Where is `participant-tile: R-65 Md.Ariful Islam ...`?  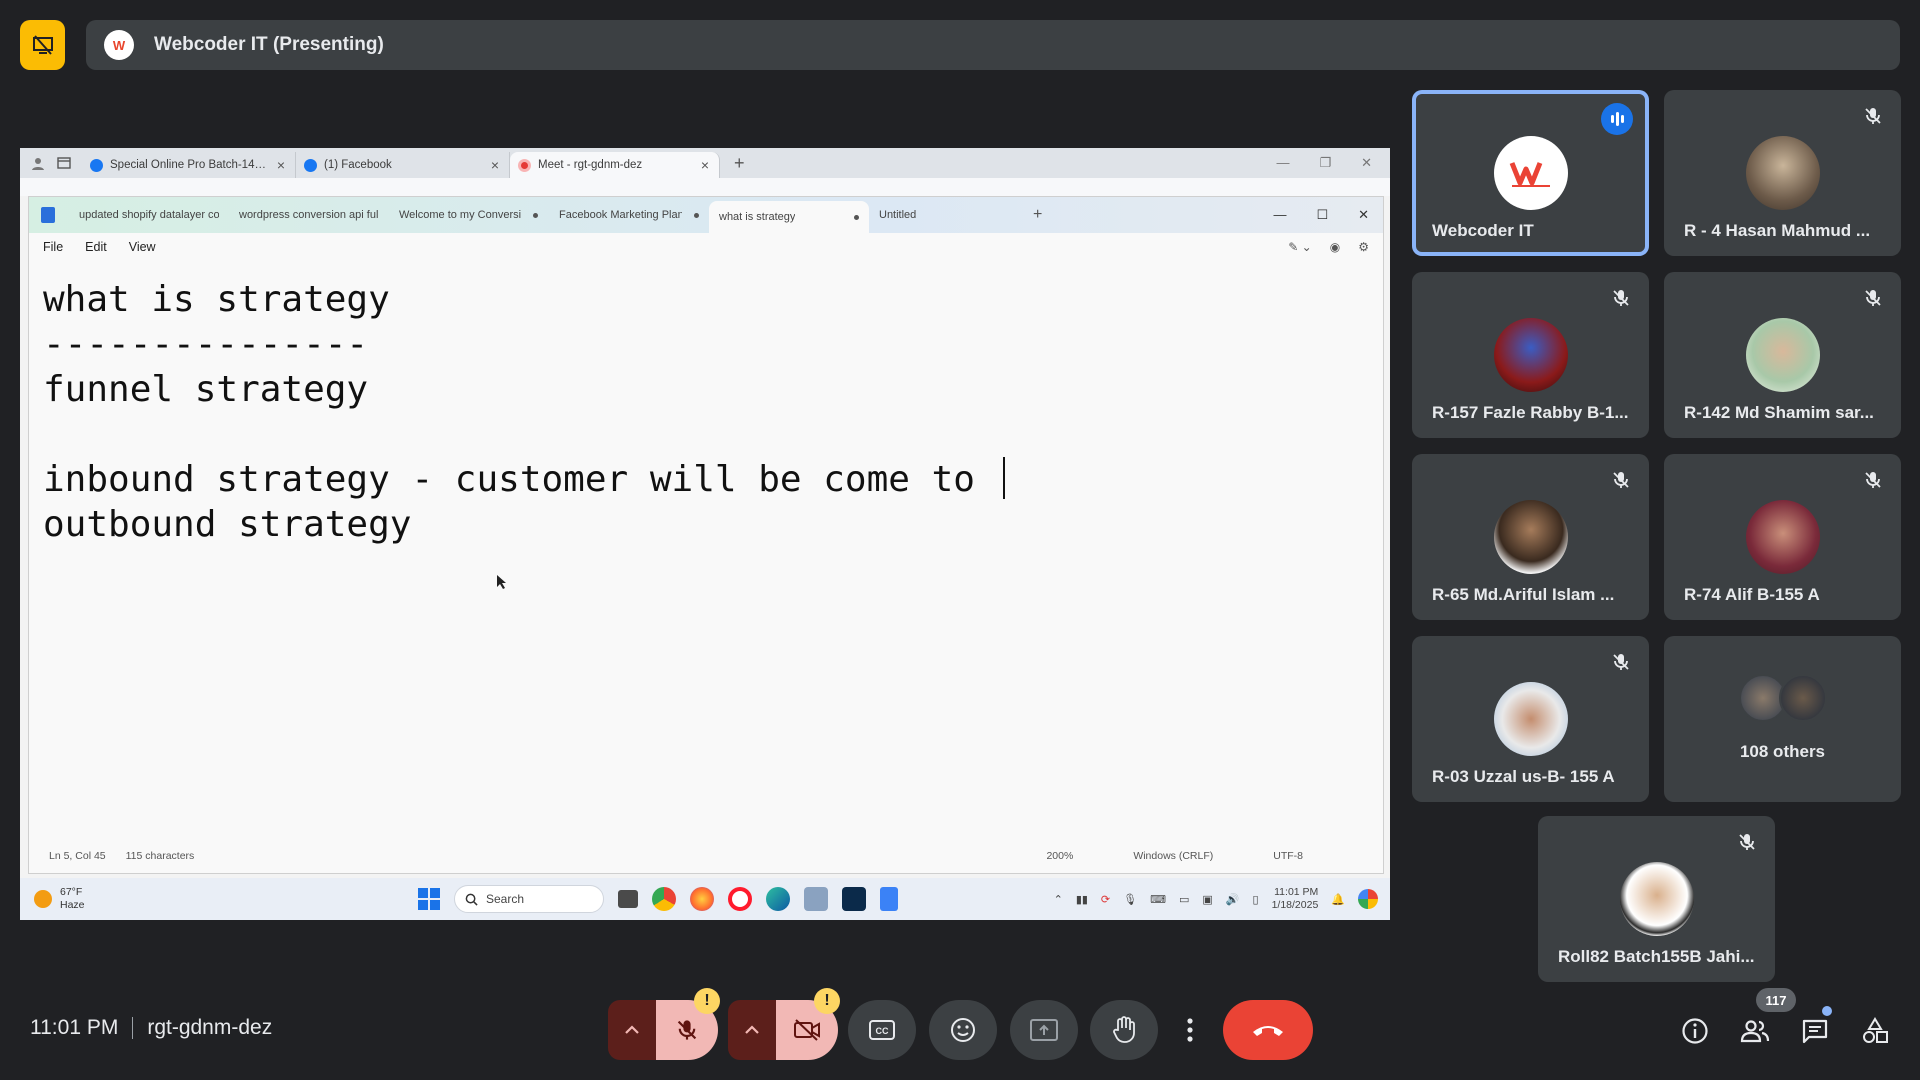
participant-tile: R-65 Md.Ariful Islam ... is located at coordinates (1530, 537).